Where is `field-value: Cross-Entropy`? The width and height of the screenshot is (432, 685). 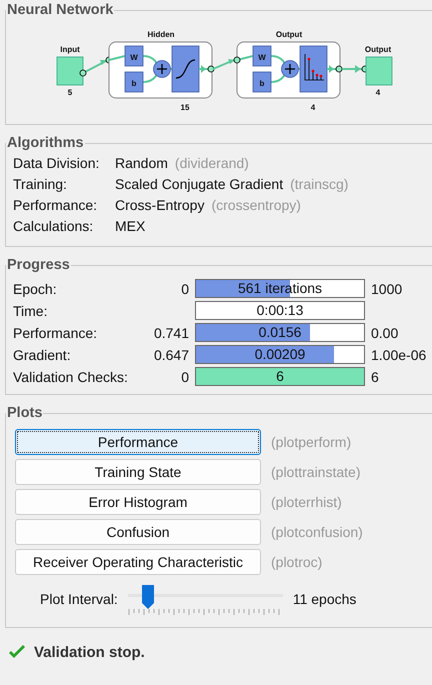
field-value: Cross-Entropy is located at coordinates (159, 205).